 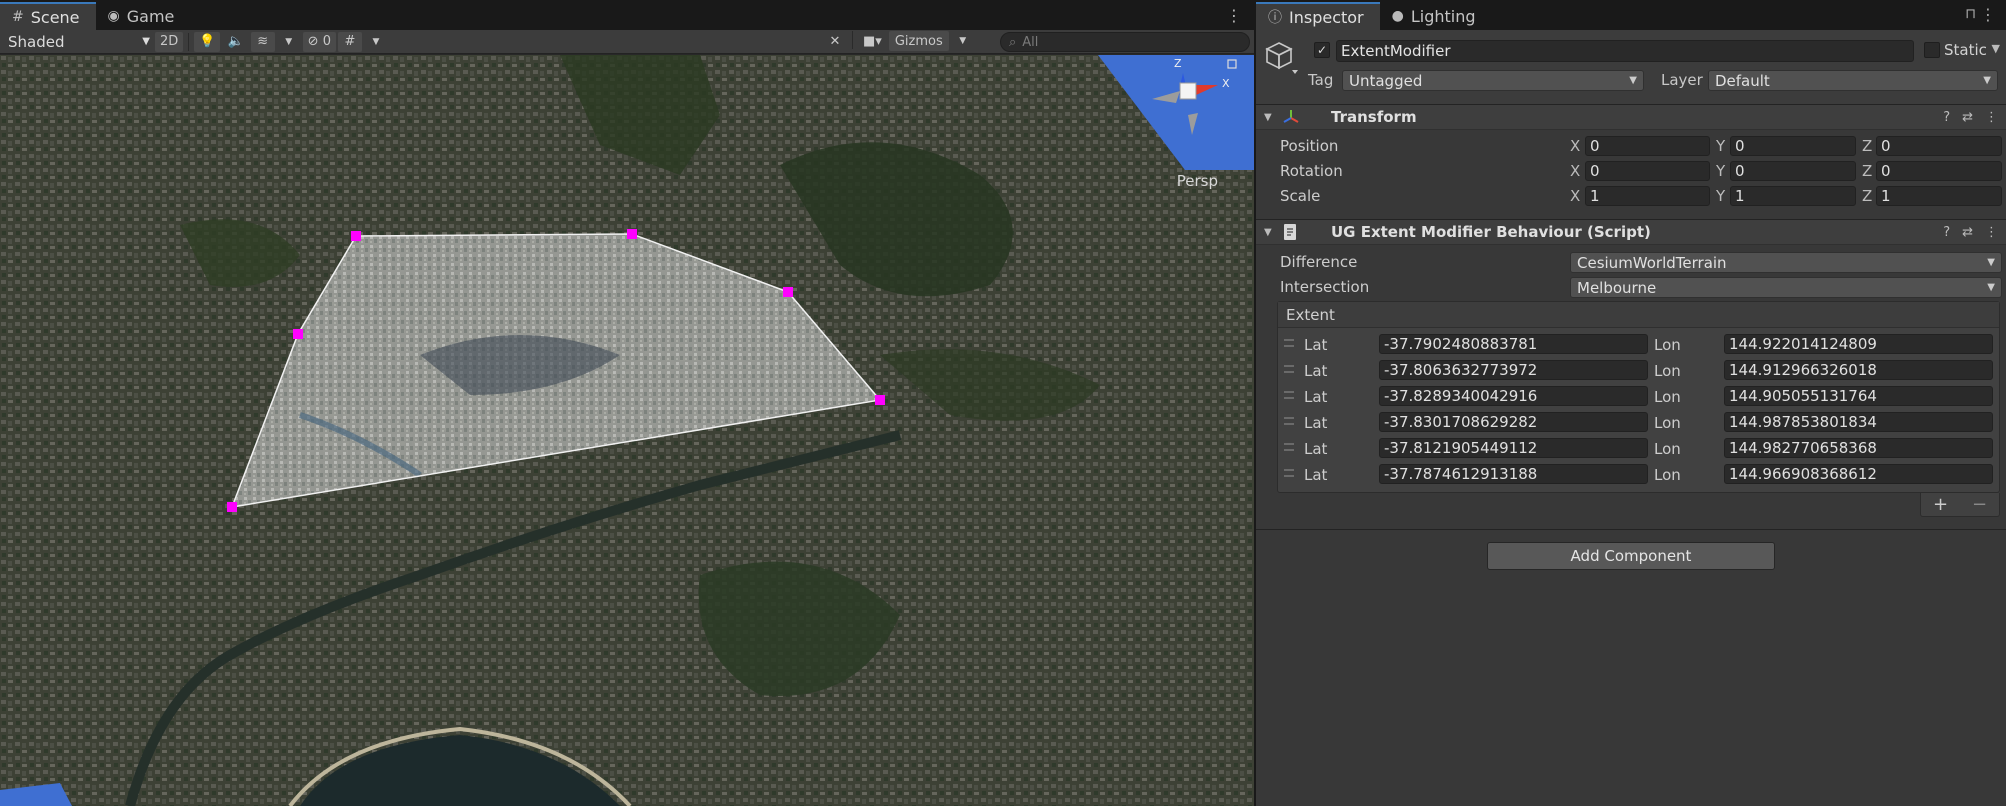 What do you see at coordinates (1988, 14) in the screenshot?
I see `inspector-more-icon: ⋮` at bounding box center [1988, 14].